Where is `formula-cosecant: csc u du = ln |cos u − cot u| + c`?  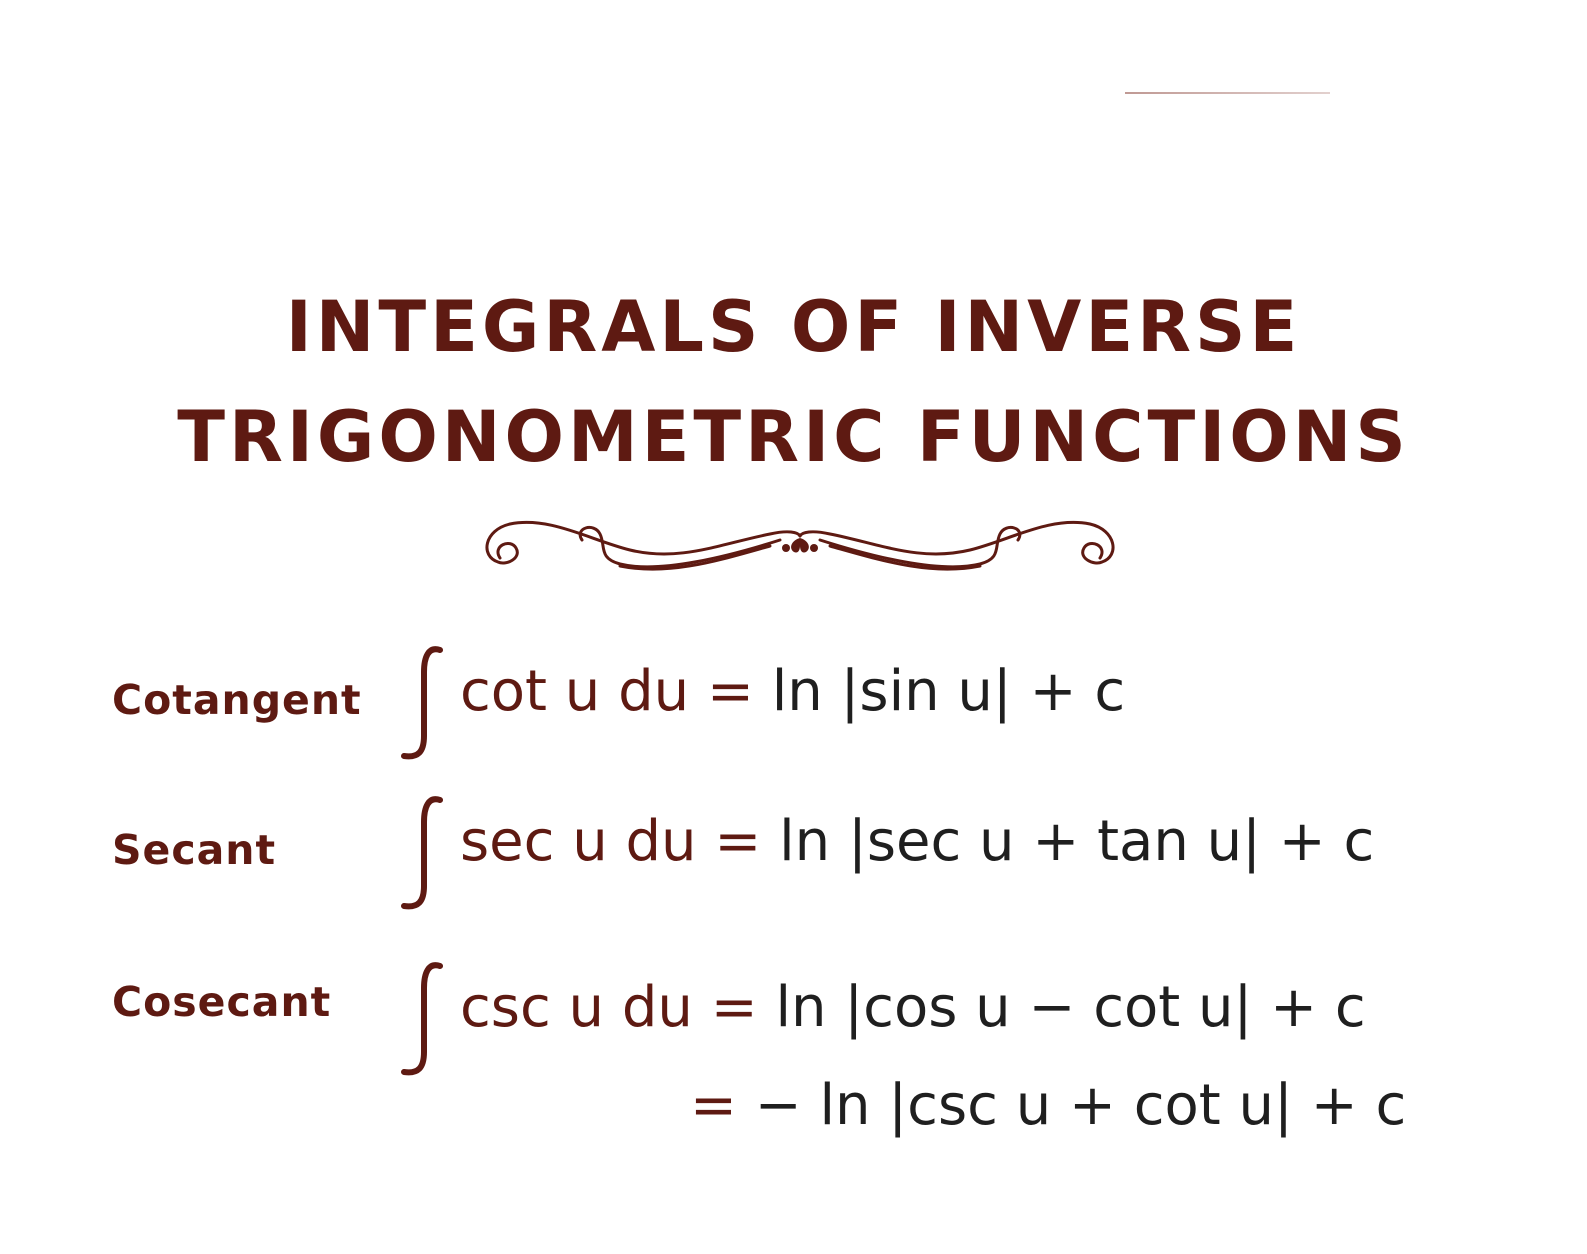
formula-cosecant: csc u du = ln |cos u − cot u| + c is located at coordinates (913, 1008).